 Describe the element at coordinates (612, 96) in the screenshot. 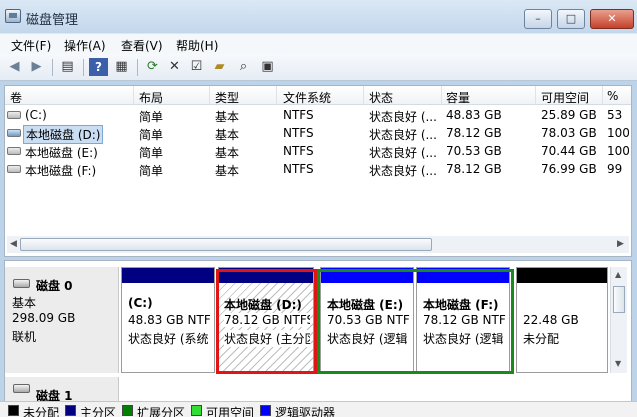

I see `column-percent: %` at that location.